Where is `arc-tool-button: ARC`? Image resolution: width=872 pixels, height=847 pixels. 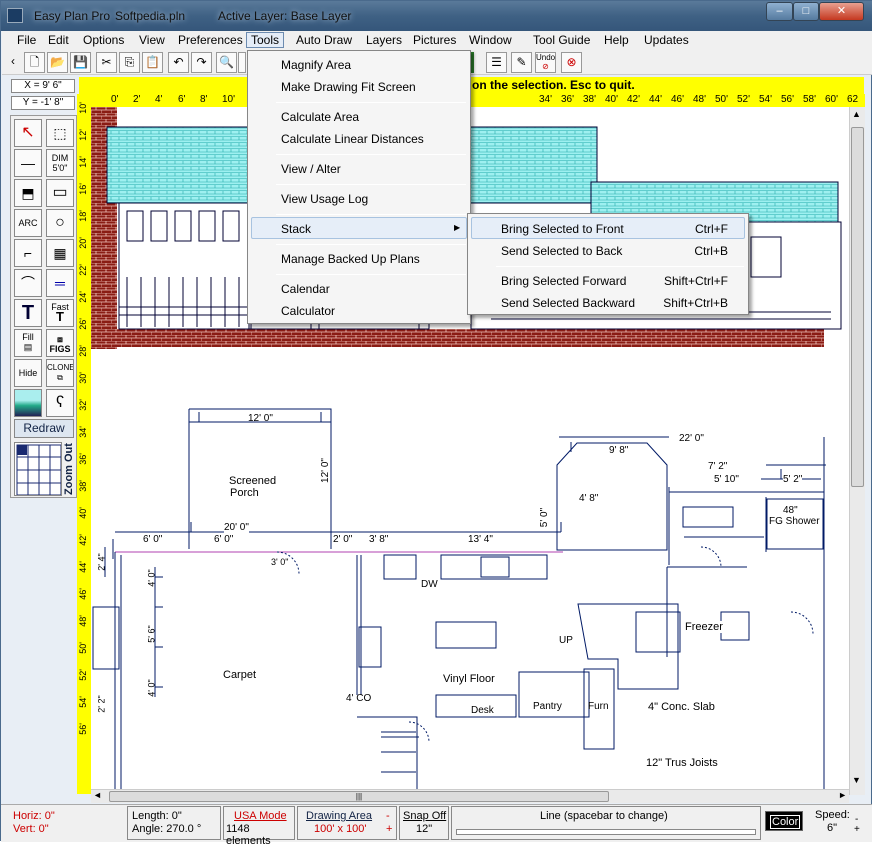
arc-tool-button: ARC is located at coordinates (28, 223).